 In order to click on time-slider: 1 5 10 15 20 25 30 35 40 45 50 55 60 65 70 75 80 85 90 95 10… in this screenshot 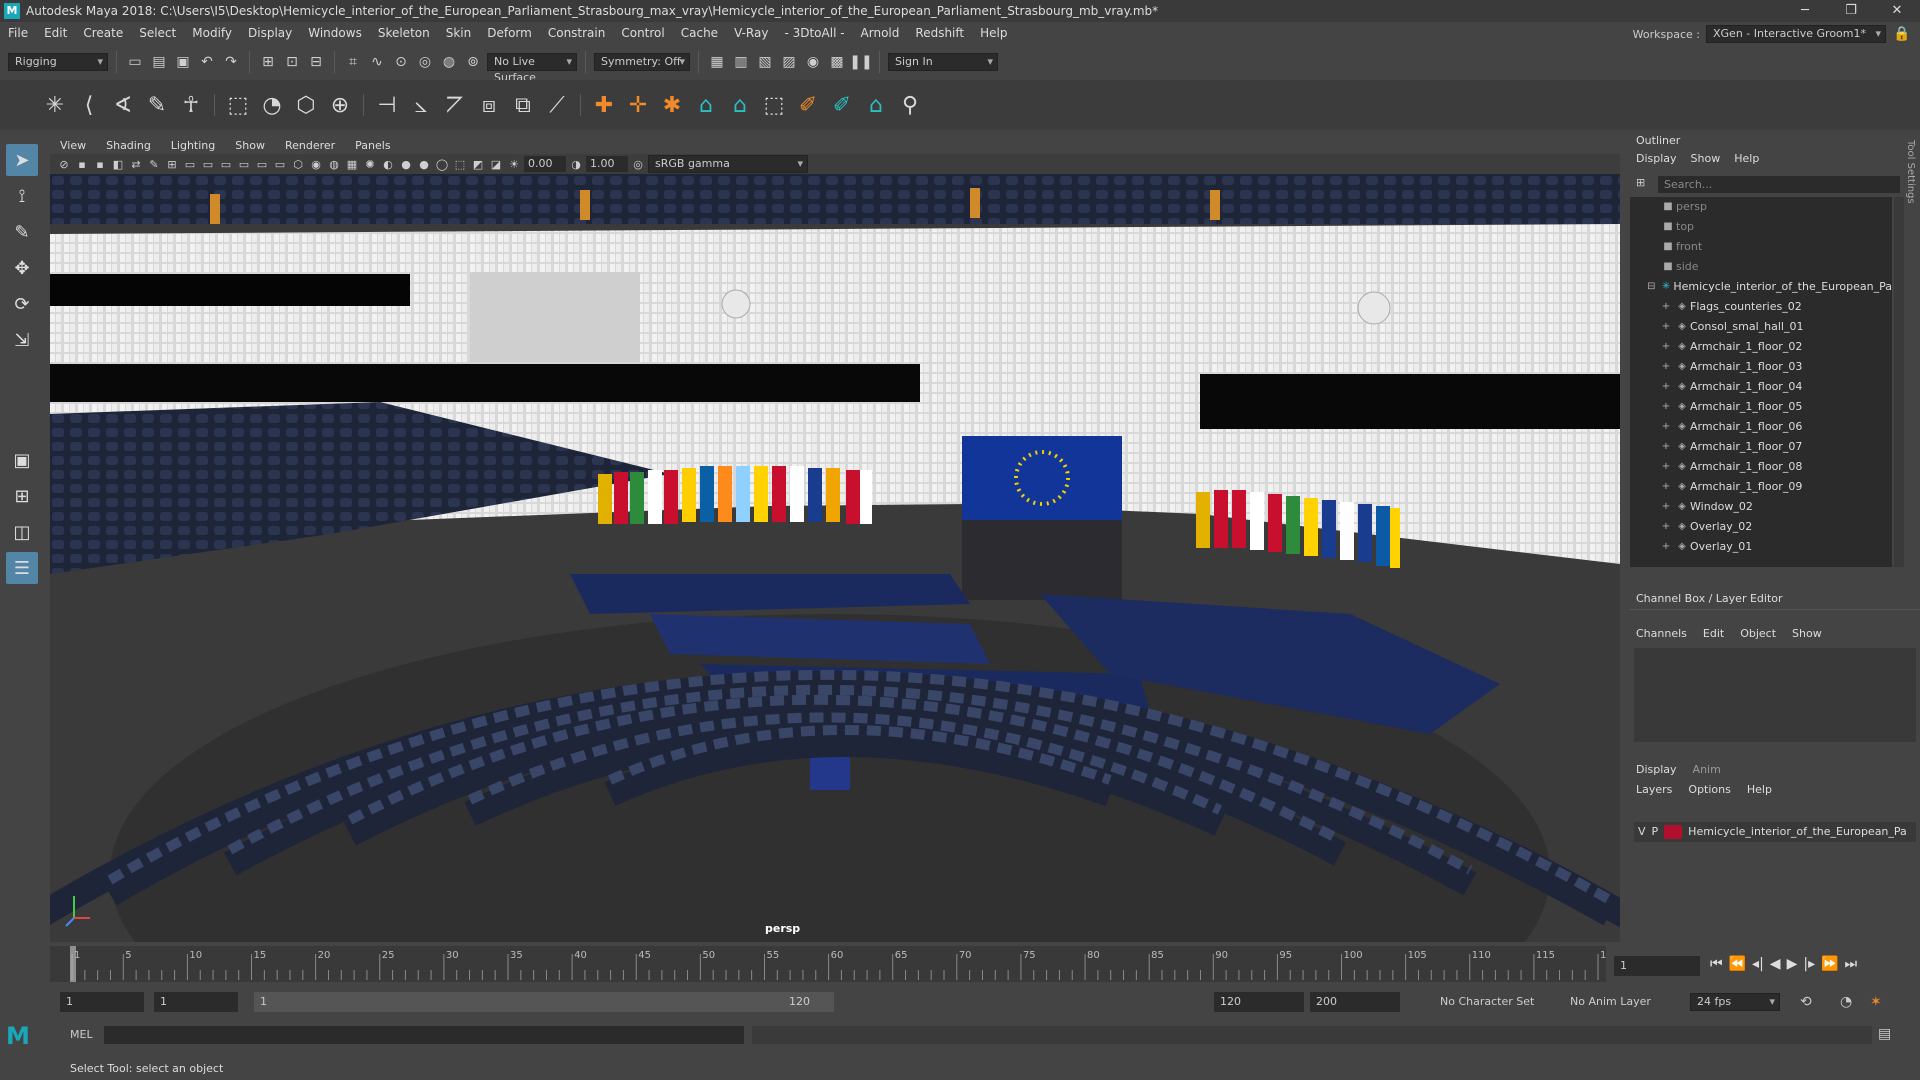, I will do `click(834, 964)`.